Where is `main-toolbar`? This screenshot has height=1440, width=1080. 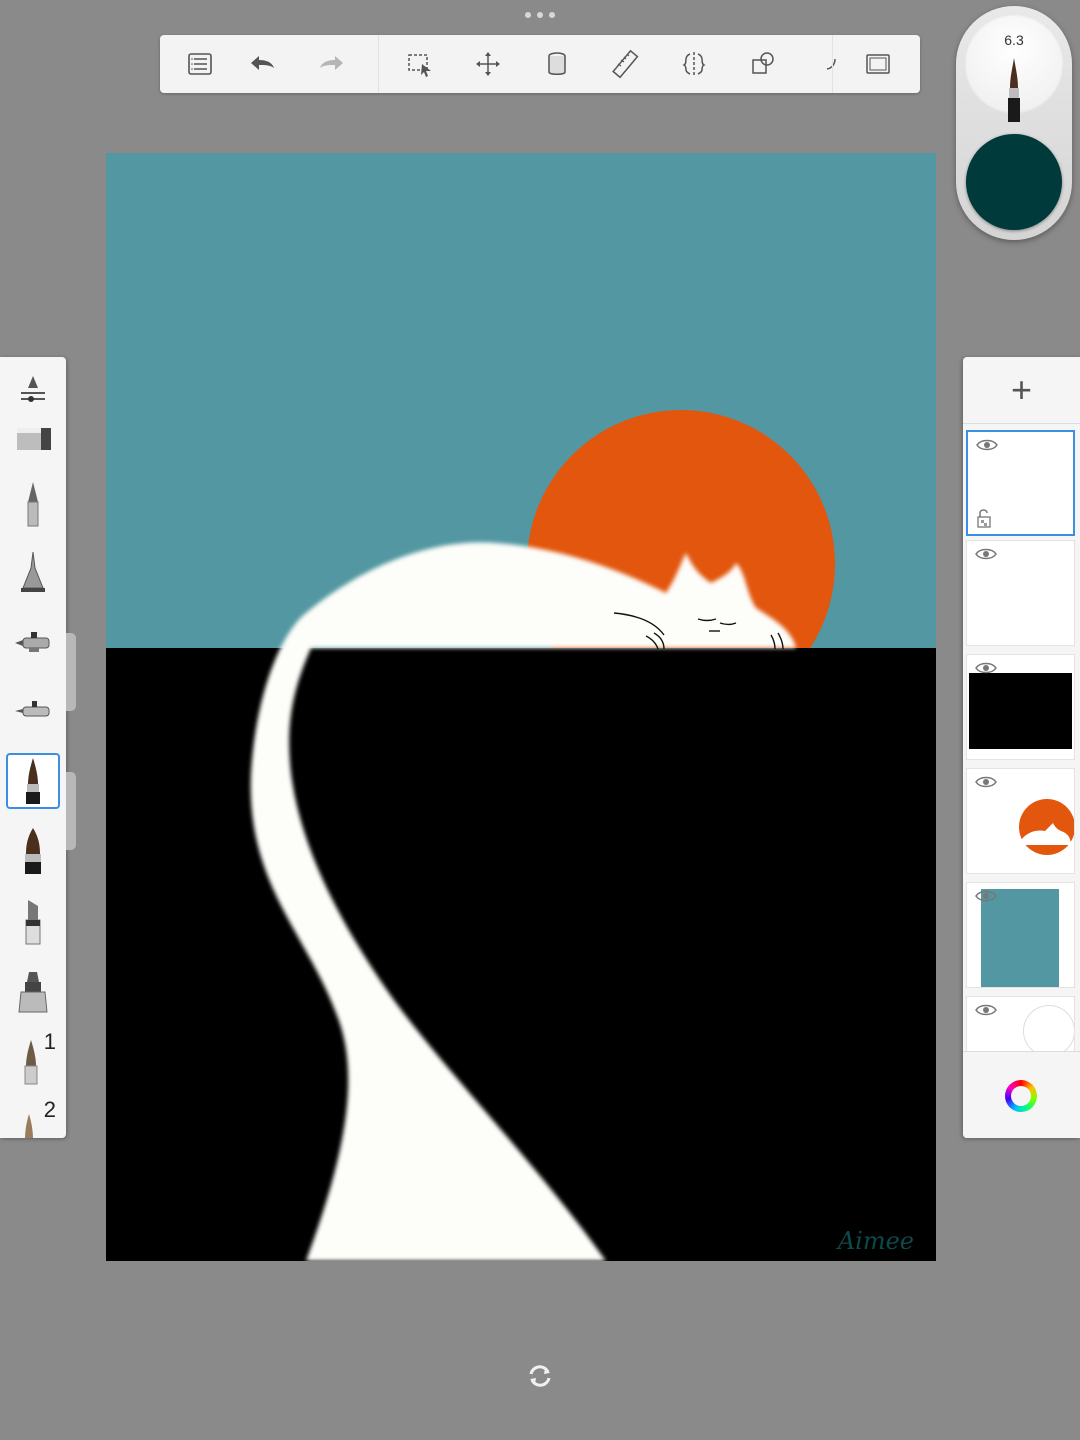
main-toolbar is located at coordinates (540, 64).